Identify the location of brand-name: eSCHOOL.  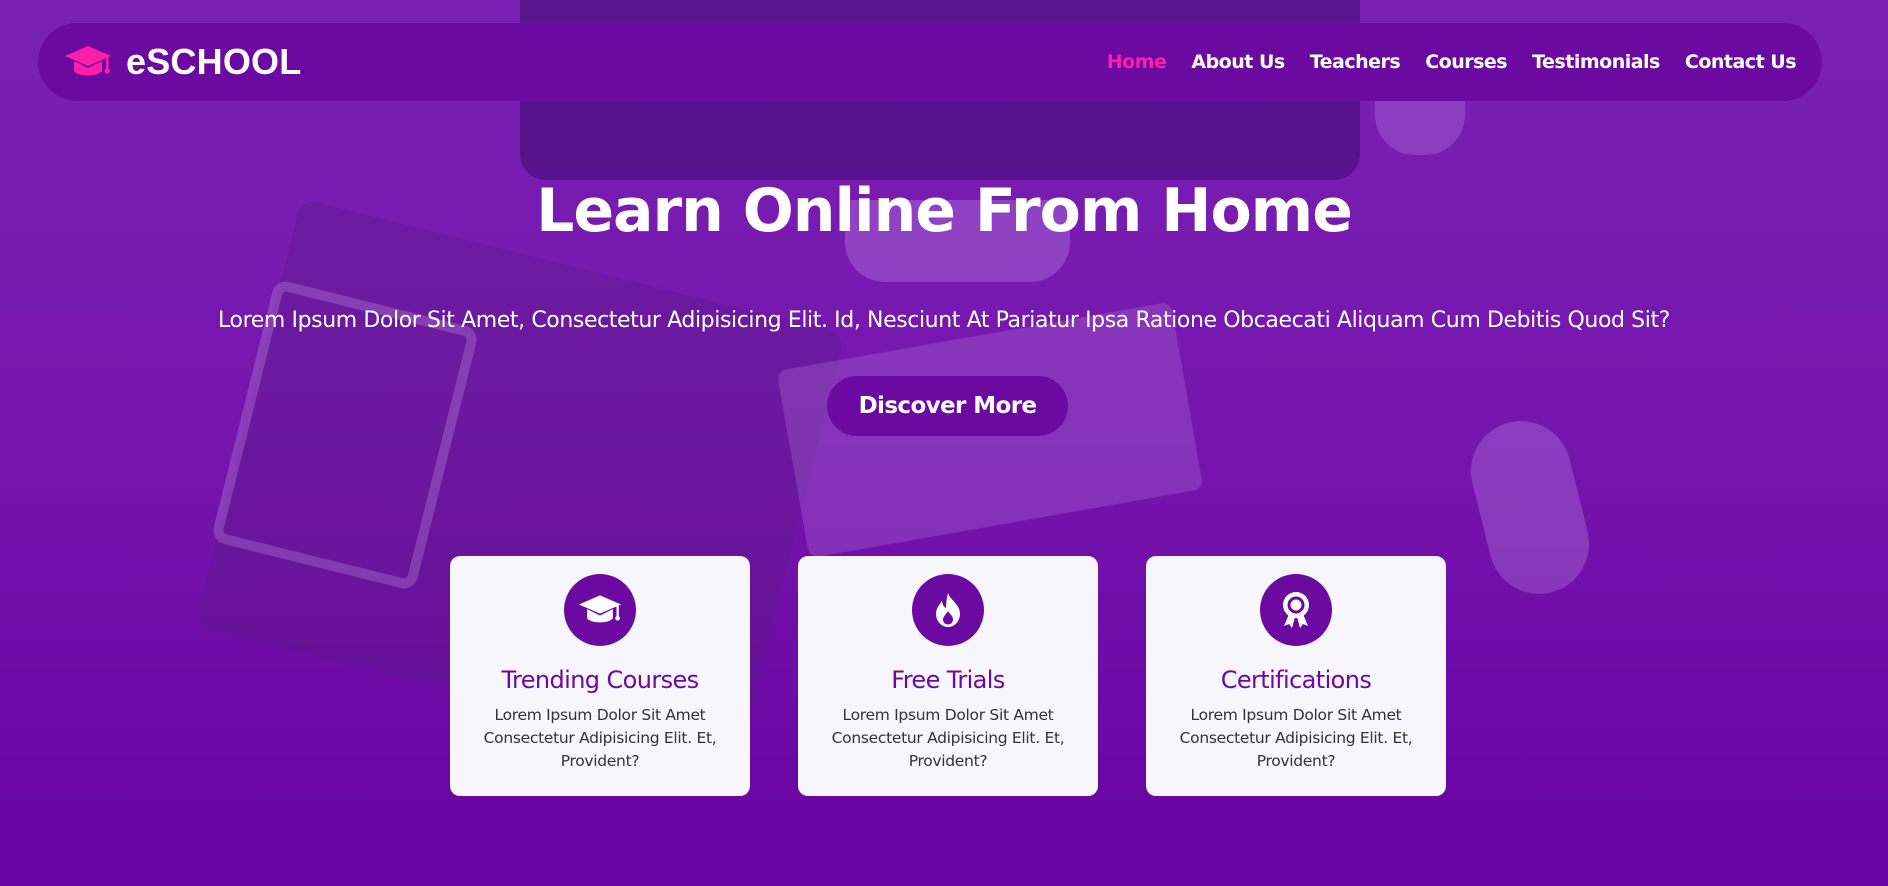
(214, 61).